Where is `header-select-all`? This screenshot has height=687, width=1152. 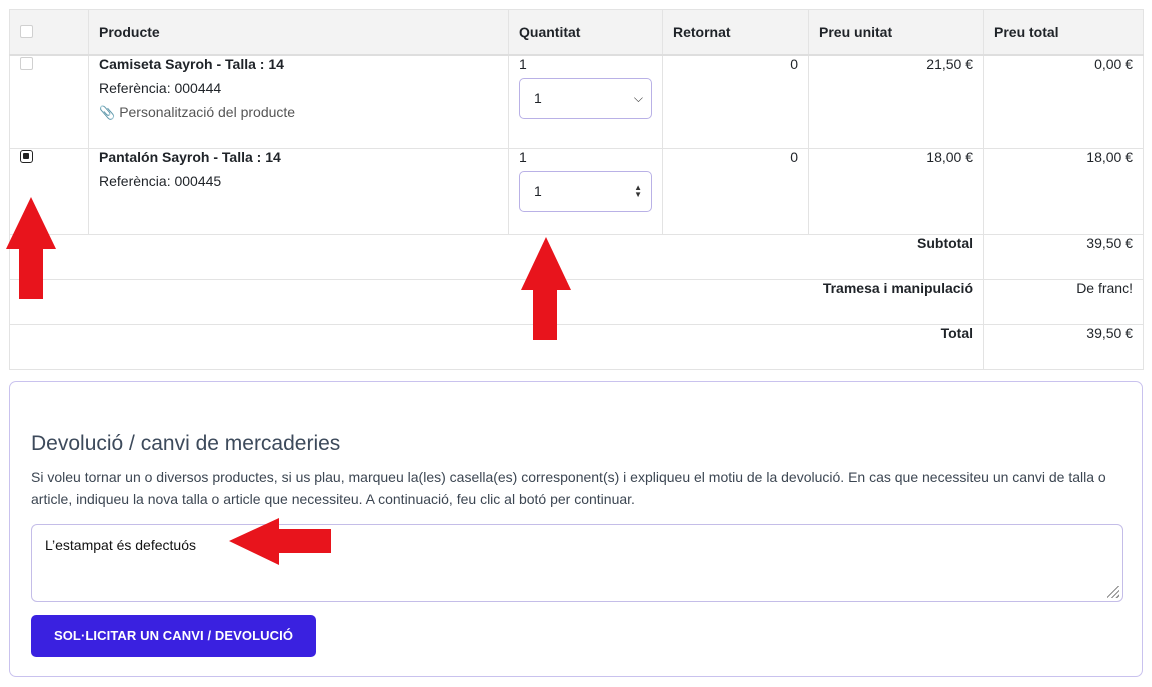 header-select-all is located at coordinates (49, 32).